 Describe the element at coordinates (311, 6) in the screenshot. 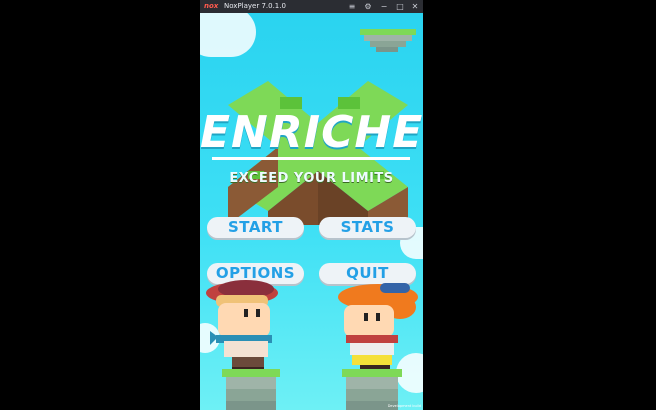

I see `window-title-bar: nox NoxPlayer 7.0.1.0 ≡ ⚙ − □ ✕` at that location.